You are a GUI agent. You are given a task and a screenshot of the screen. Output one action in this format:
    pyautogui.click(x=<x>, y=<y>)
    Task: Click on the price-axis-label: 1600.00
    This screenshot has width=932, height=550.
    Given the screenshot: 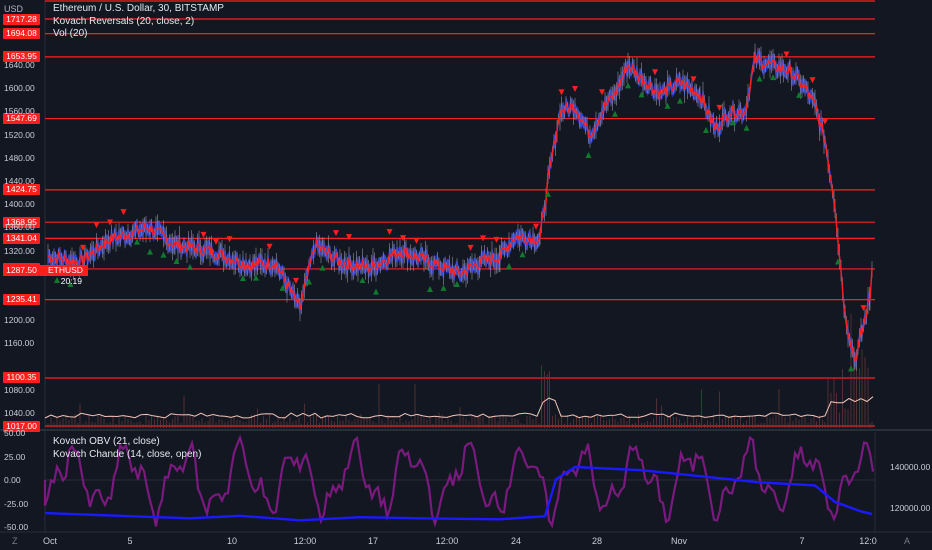 What is the action you would take?
    pyautogui.click(x=19, y=88)
    